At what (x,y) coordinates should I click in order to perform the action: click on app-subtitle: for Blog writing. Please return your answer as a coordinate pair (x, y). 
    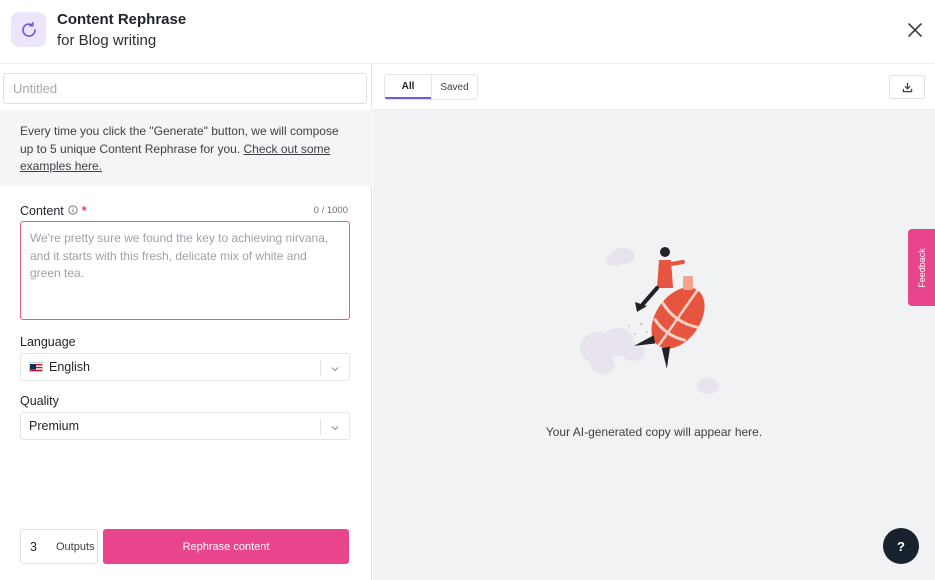
    Looking at the image, I should click on (107, 40).